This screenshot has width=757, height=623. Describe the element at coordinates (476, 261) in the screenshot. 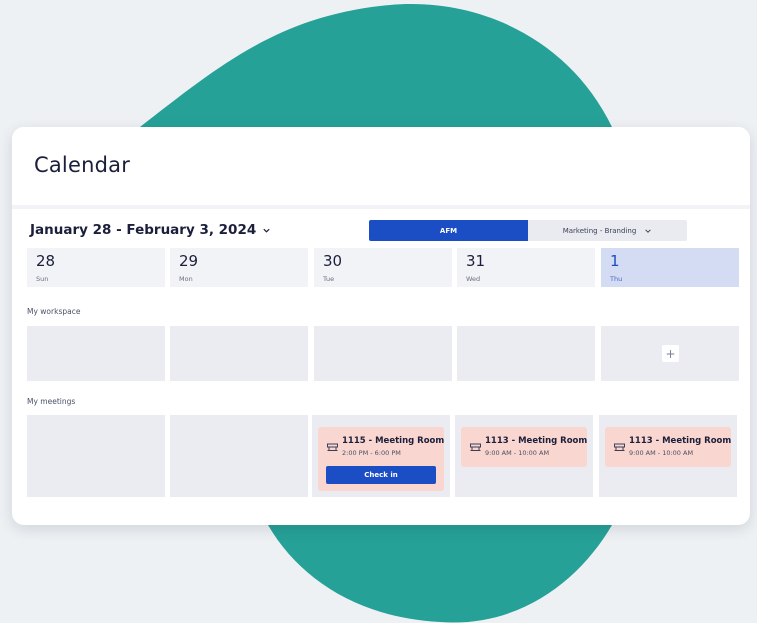

I see `day-number: 31` at that location.